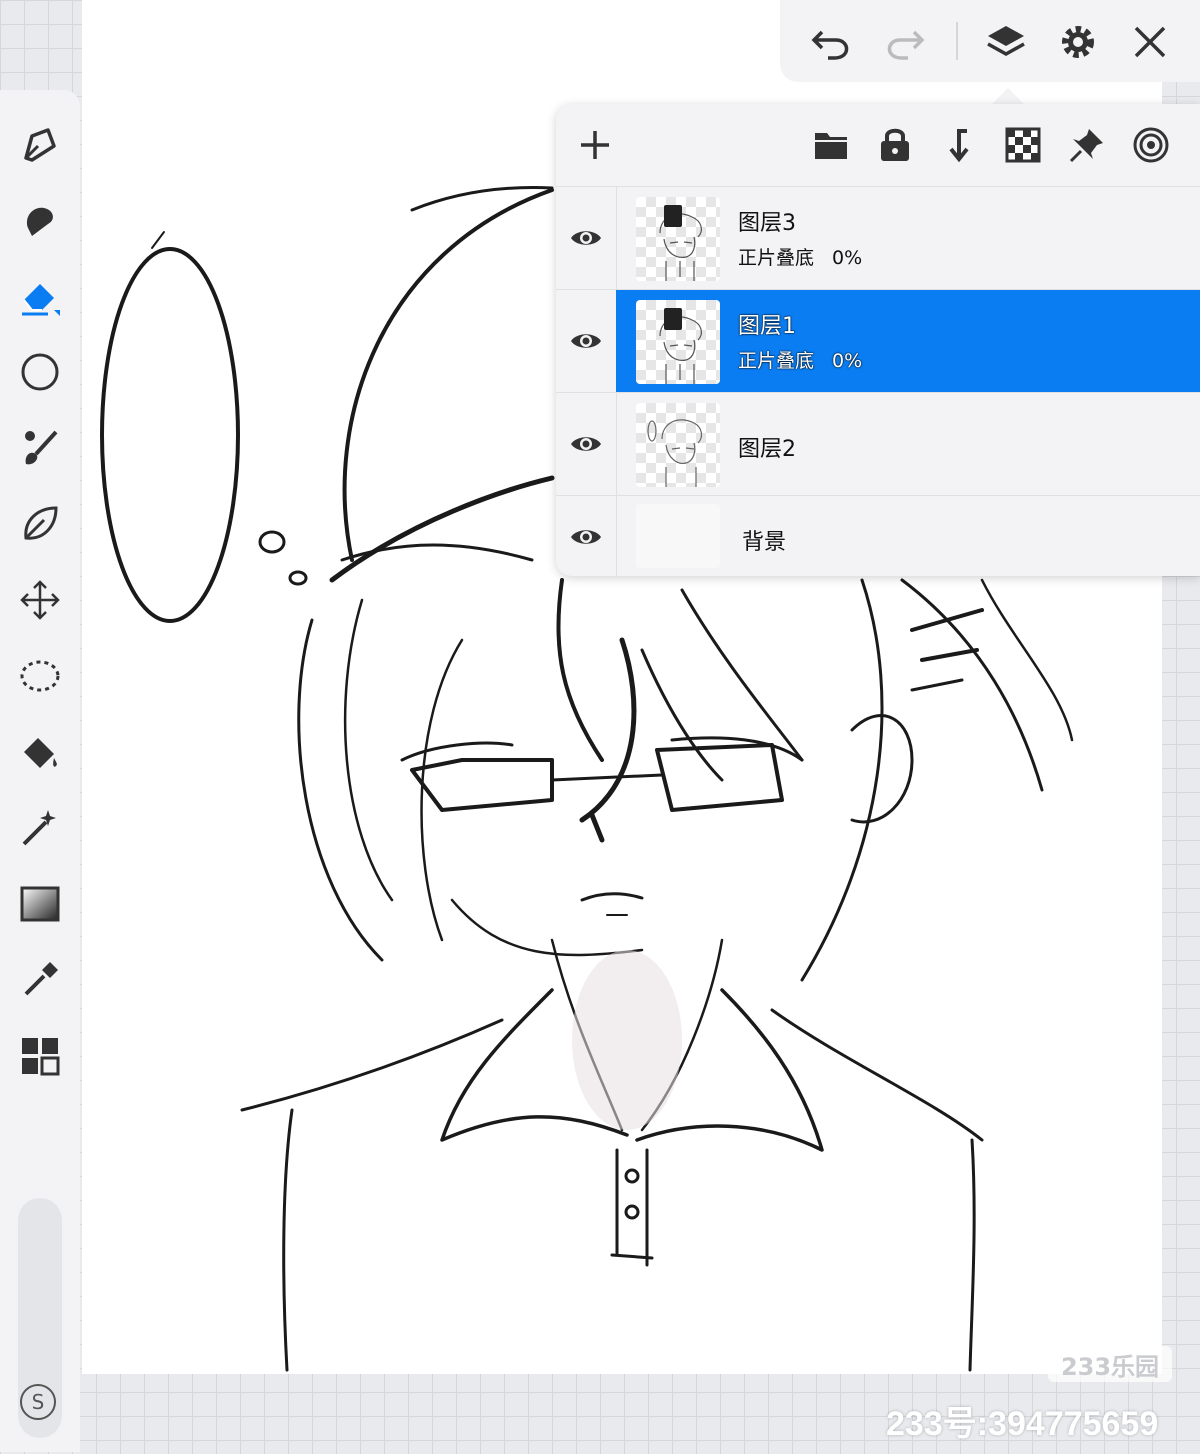 This screenshot has height=1454, width=1200. What do you see at coordinates (1151, 145) in the screenshot?
I see `target-icon` at bounding box center [1151, 145].